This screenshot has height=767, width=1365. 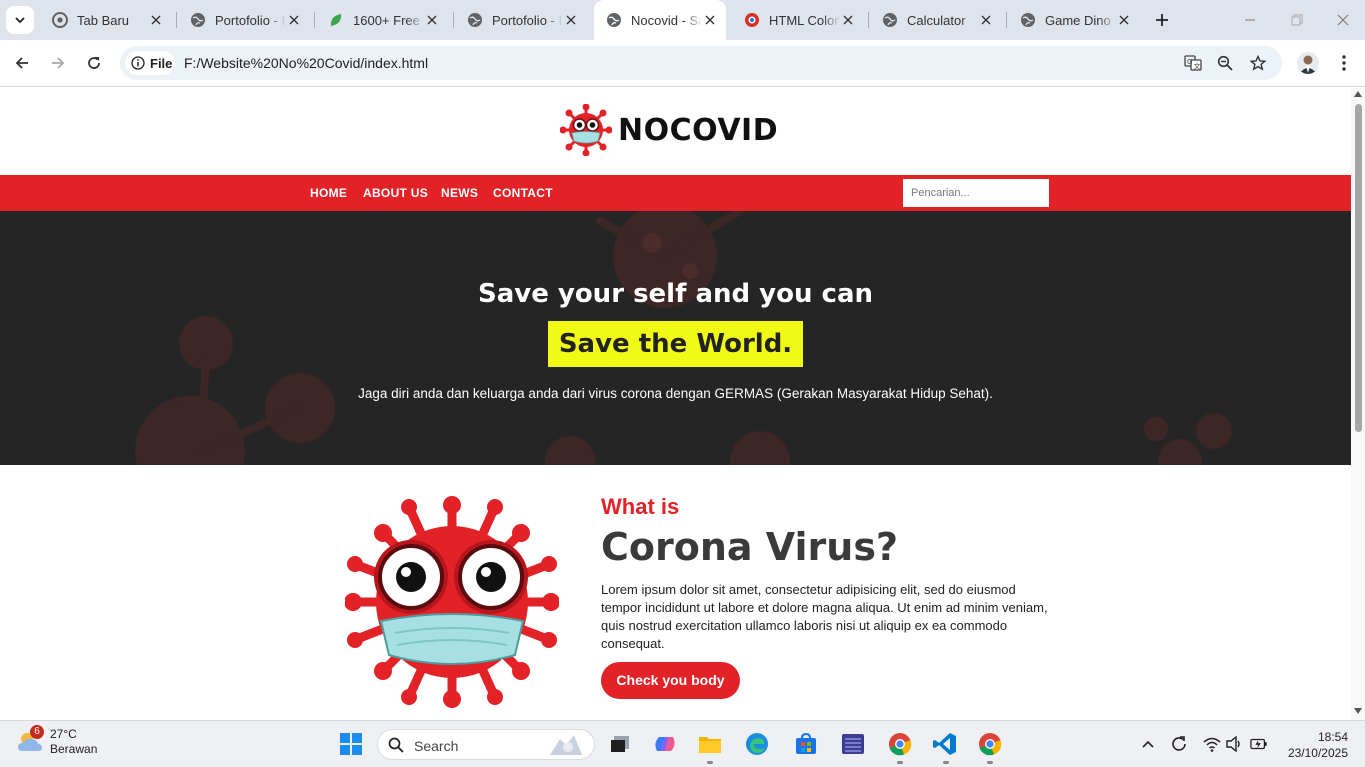 I want to click on nav-news: NEWS, so click(x=459, y=193).